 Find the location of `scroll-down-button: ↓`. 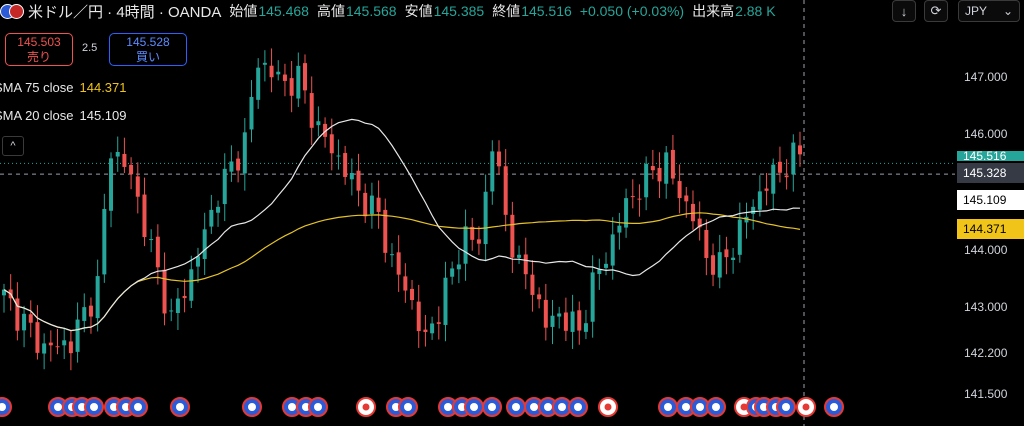

scroll-down-button: ↓ is located at coordinates (904, 11).